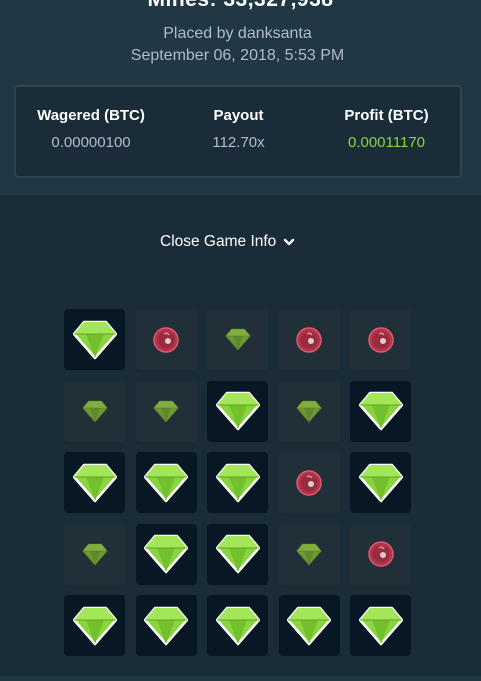 This screenshot has height=681, width=481. What do you see at coordinates (218, 241) in the screenshot?
I see `close-game-info-label: Close Game Info` at bounding box center [218, 241].